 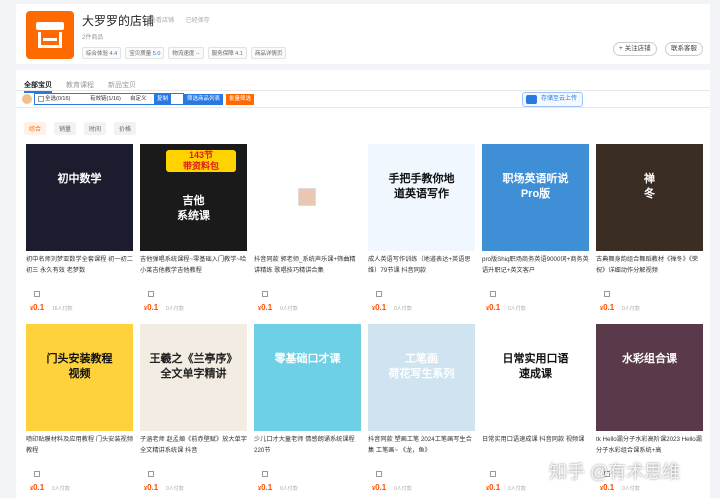 What do you see at coordinates (204, 99) in the screenshot?
I see `filter-list-button: 筛选商品列表` at bounding box center [204, 99].